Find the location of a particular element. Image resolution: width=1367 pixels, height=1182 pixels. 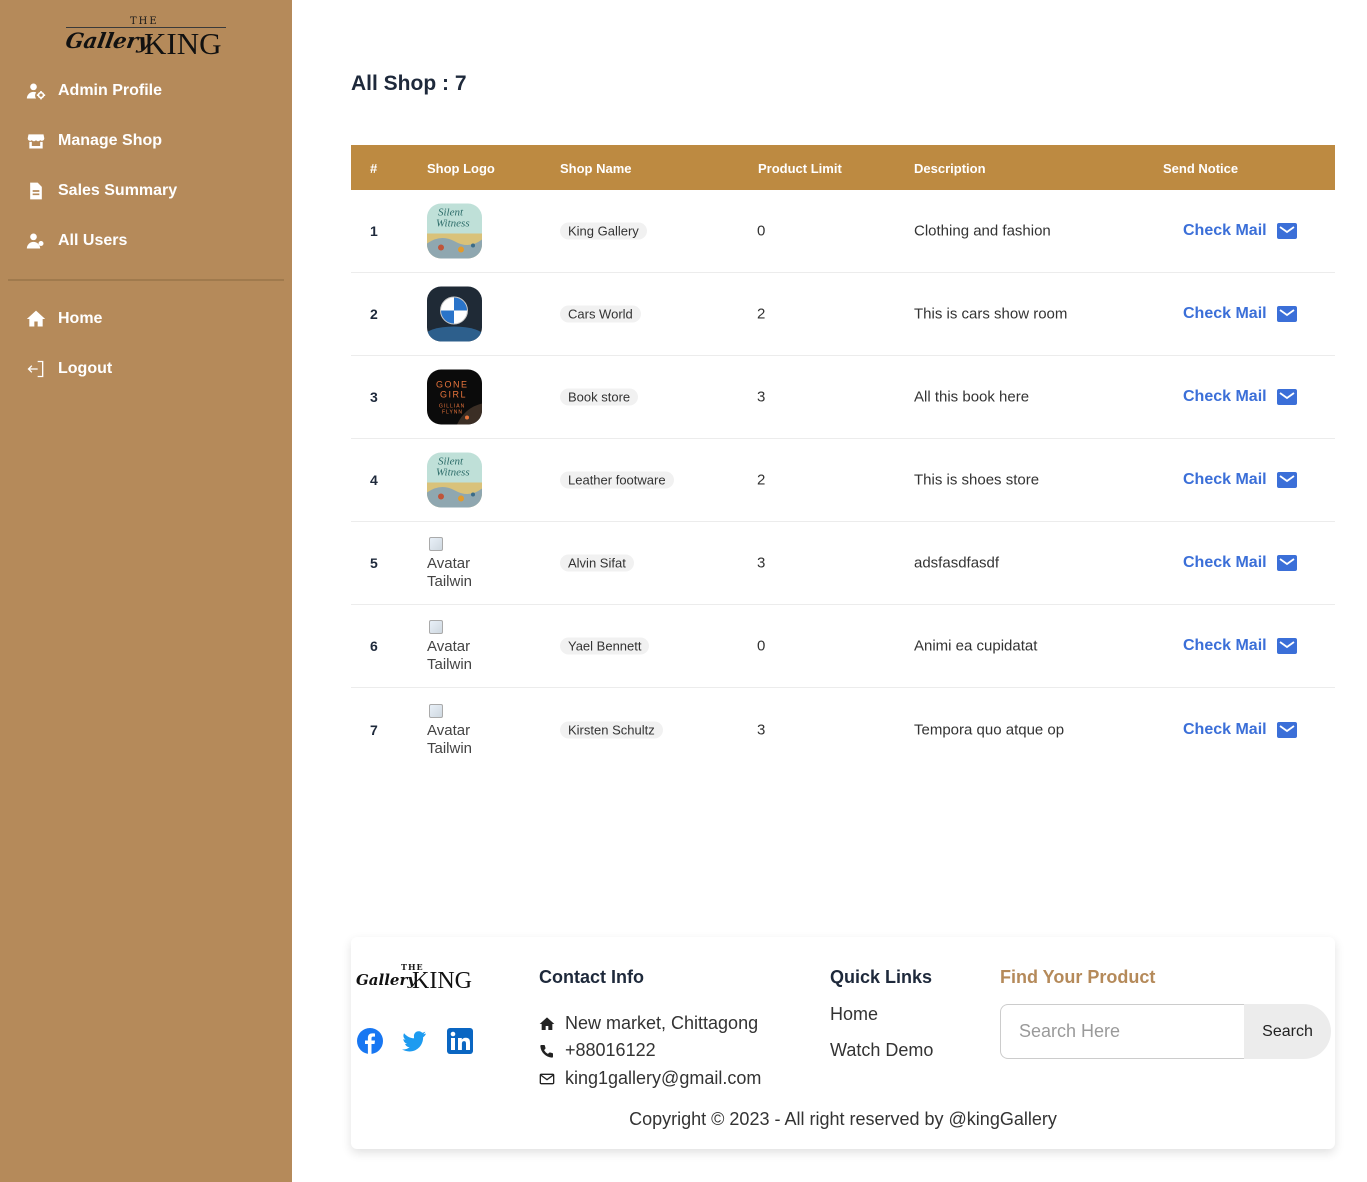

shop-name-badge: Alvin Sifat is located at coordinates (597, 563).